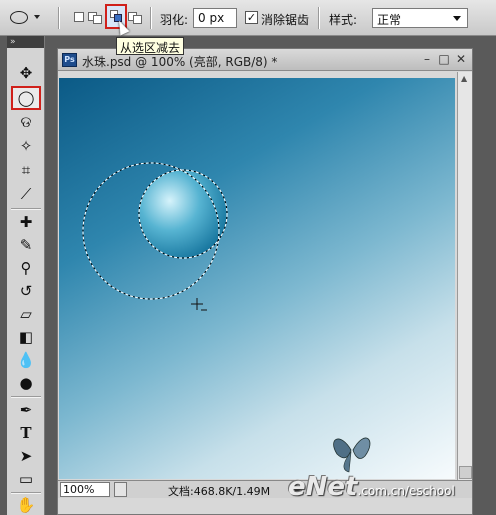 The image size is (496, 515). What do you see at coordinates (323, 487) in the screenshot?
I see `enet-logo: eNet` at bounding box center [323, 487].